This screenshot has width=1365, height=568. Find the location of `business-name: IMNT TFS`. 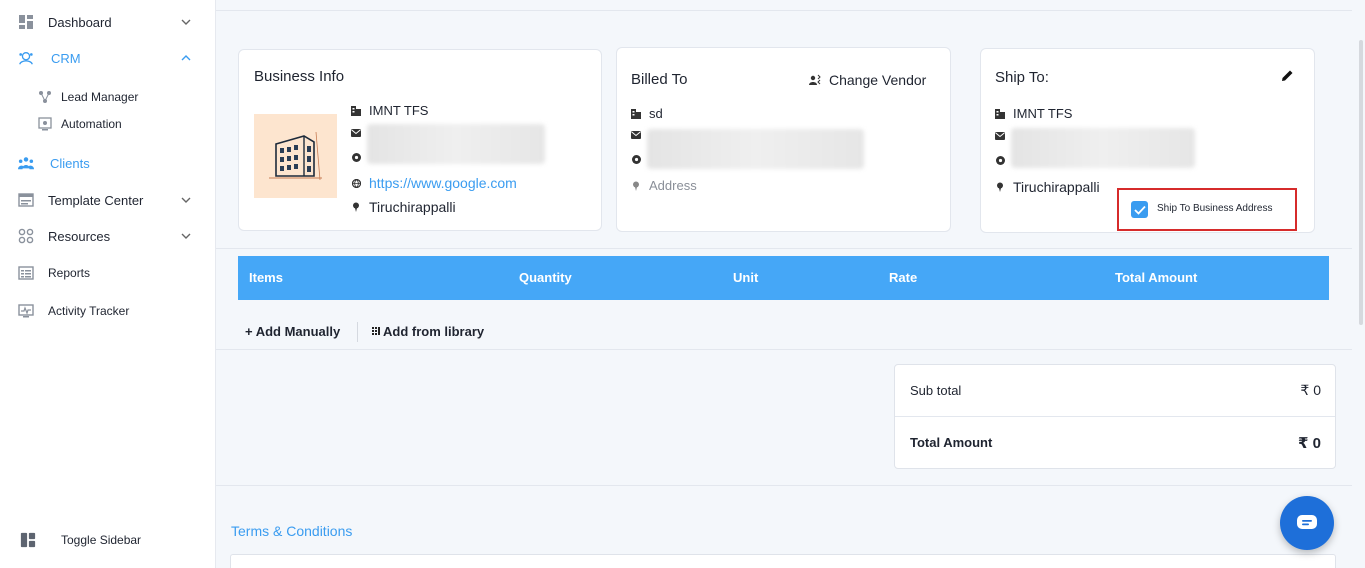

business-name: IMNT TFS is located at coordinates (399, 110).